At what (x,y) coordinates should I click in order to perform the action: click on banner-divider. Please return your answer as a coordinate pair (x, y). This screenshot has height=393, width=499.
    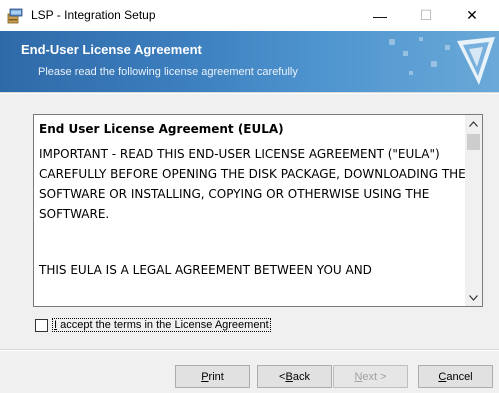
    Looking at the image, I should click on (249, 93).